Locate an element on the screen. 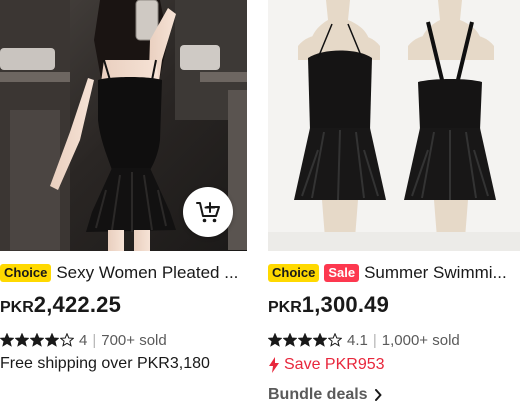 The height and width of the screenshot is (403, 527). save-info: Save PKR953 is located at coordinates (394, 365).